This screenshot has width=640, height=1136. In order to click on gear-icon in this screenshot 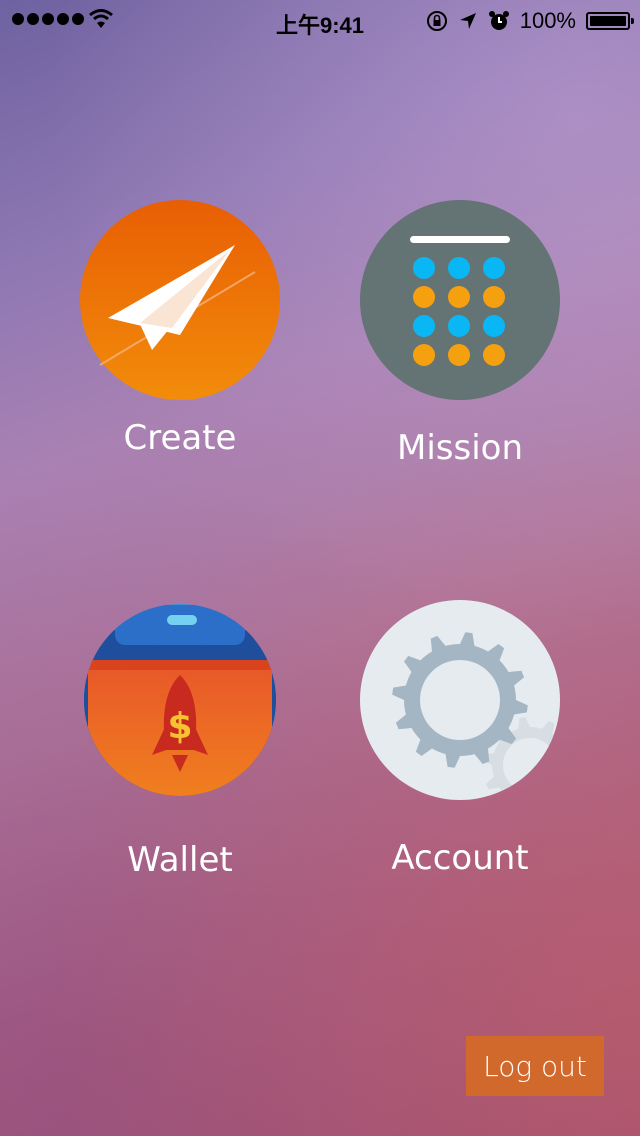, I will do `click(460, 700)`.